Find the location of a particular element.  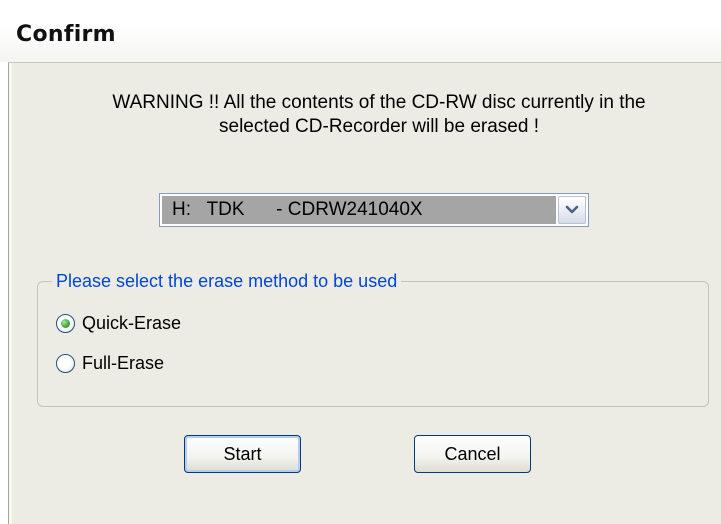

full-erase-radio is located at coordinates (65, 363).